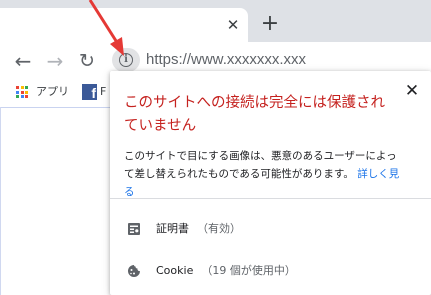 The image size is (431, 295). I want to click on tab-close-icon: ✕, so click(233, 25).